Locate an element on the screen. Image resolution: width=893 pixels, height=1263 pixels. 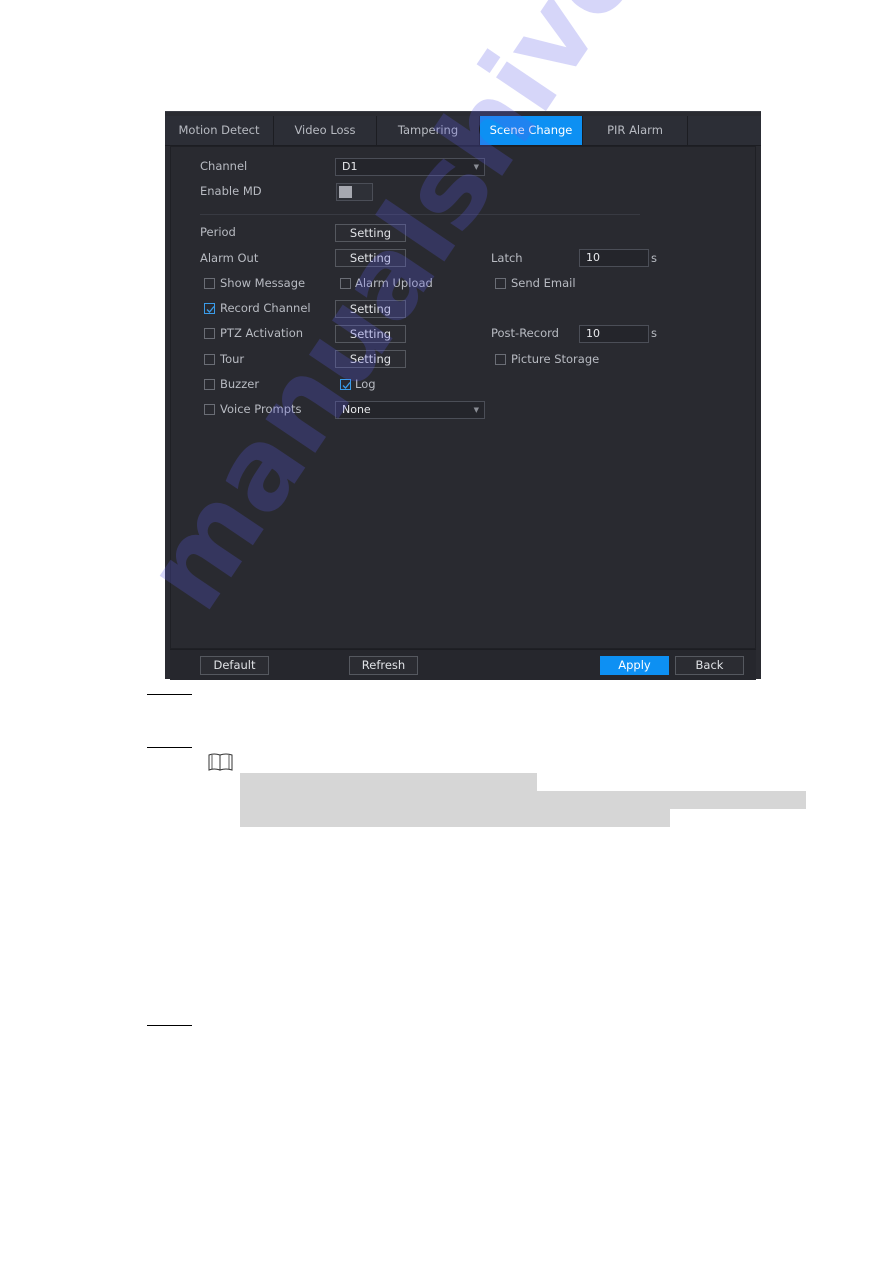
send-email-label: Send Email is located at coordinates (543, 283).